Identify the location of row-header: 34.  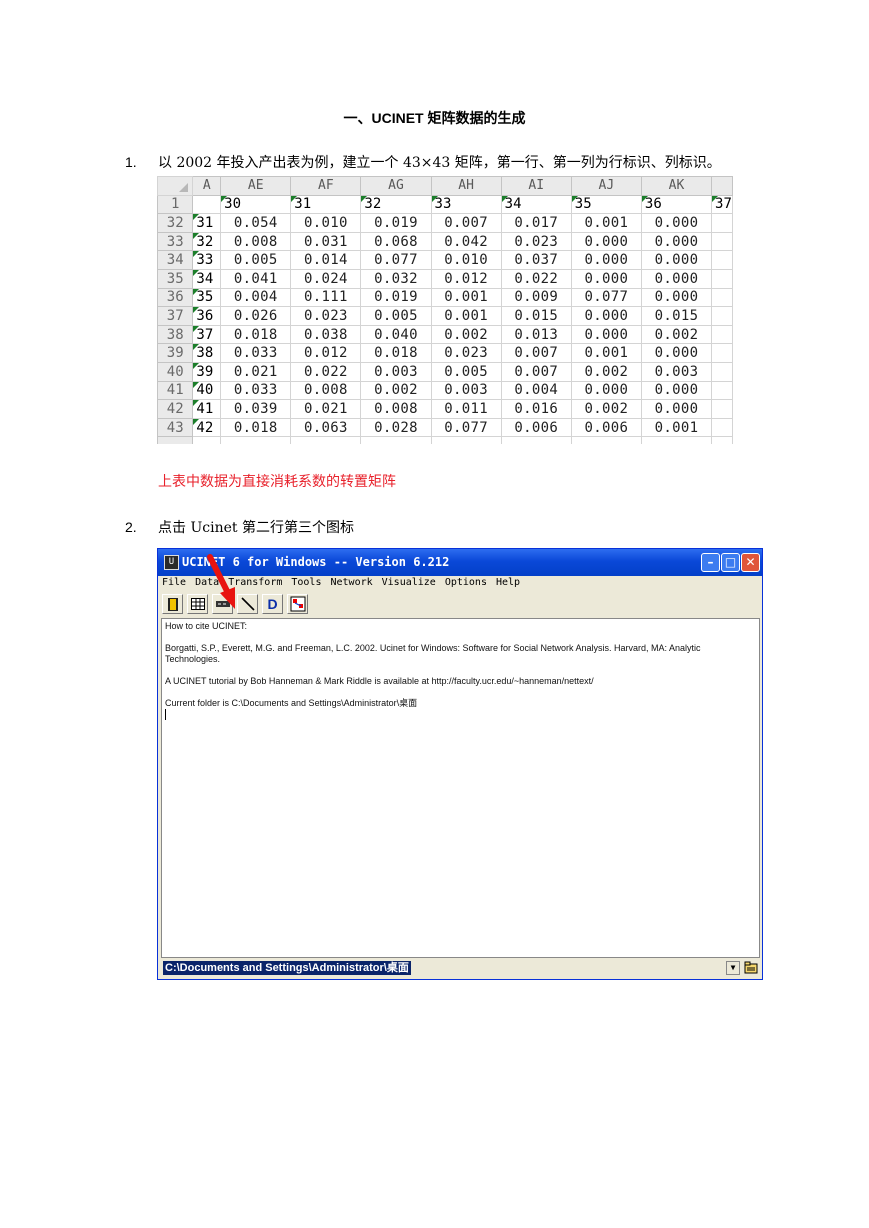
(175, 260).